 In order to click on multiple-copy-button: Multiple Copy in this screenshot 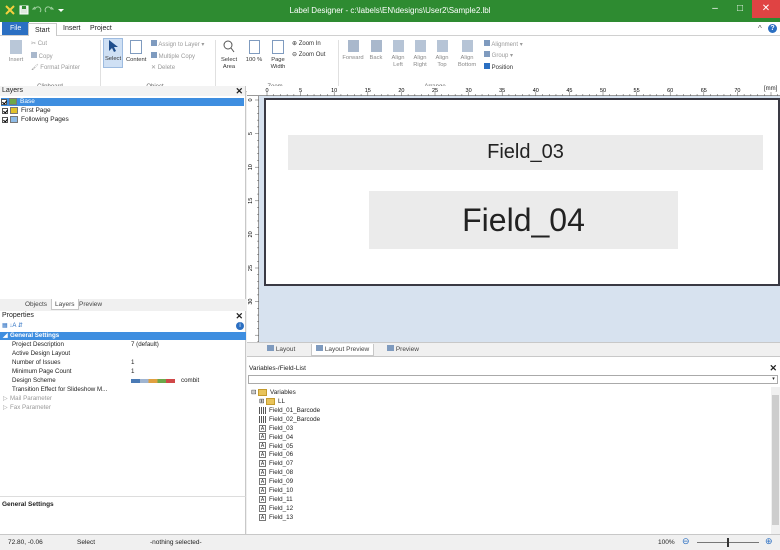, I will do `click(173, 56)`.